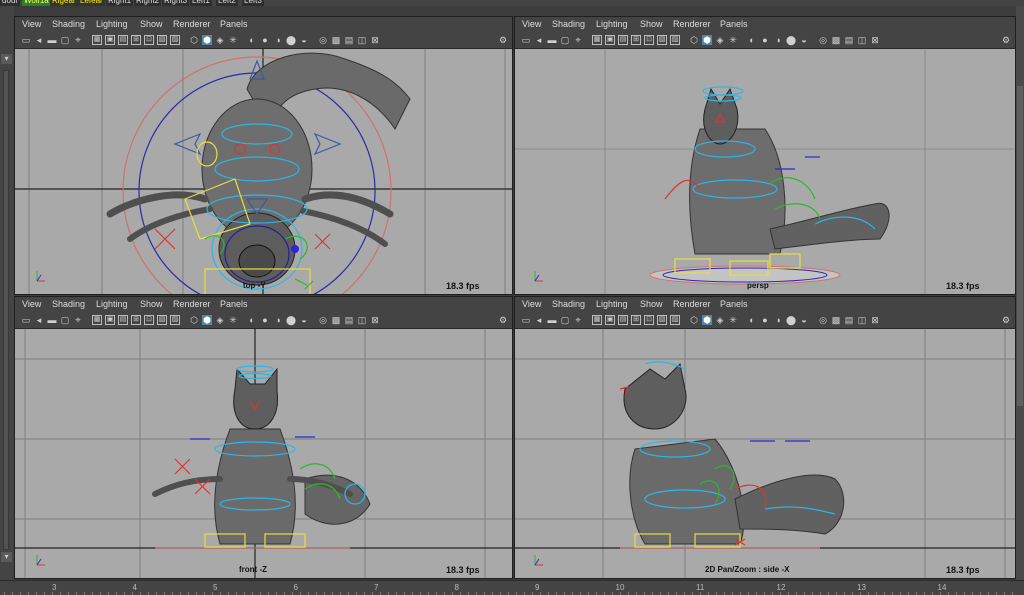  I want to click on depth-of-field-icon: ◒, so click(804, 320).